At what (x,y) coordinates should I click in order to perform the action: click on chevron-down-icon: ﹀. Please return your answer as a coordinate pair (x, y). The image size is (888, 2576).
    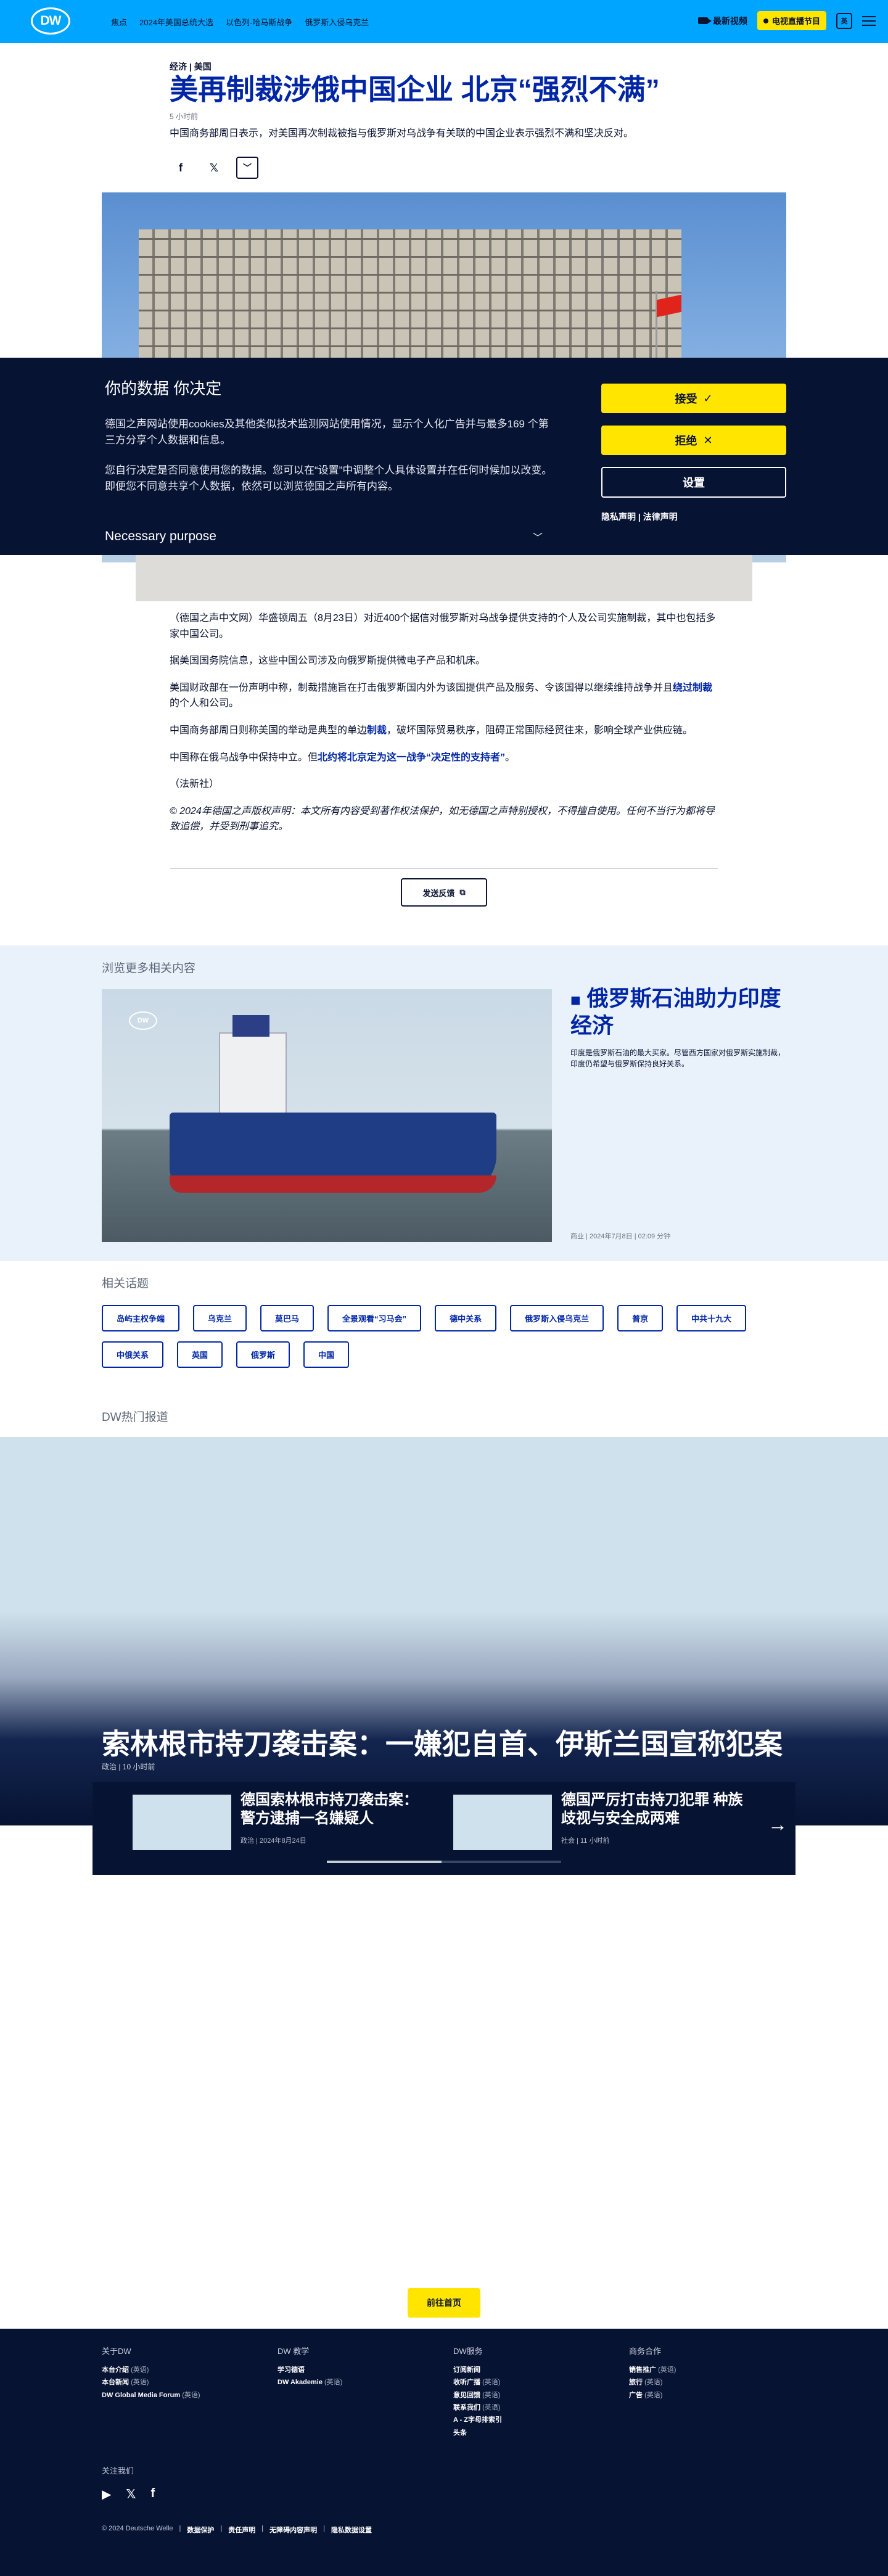
    Looking at the image, I should click on (537, 538).